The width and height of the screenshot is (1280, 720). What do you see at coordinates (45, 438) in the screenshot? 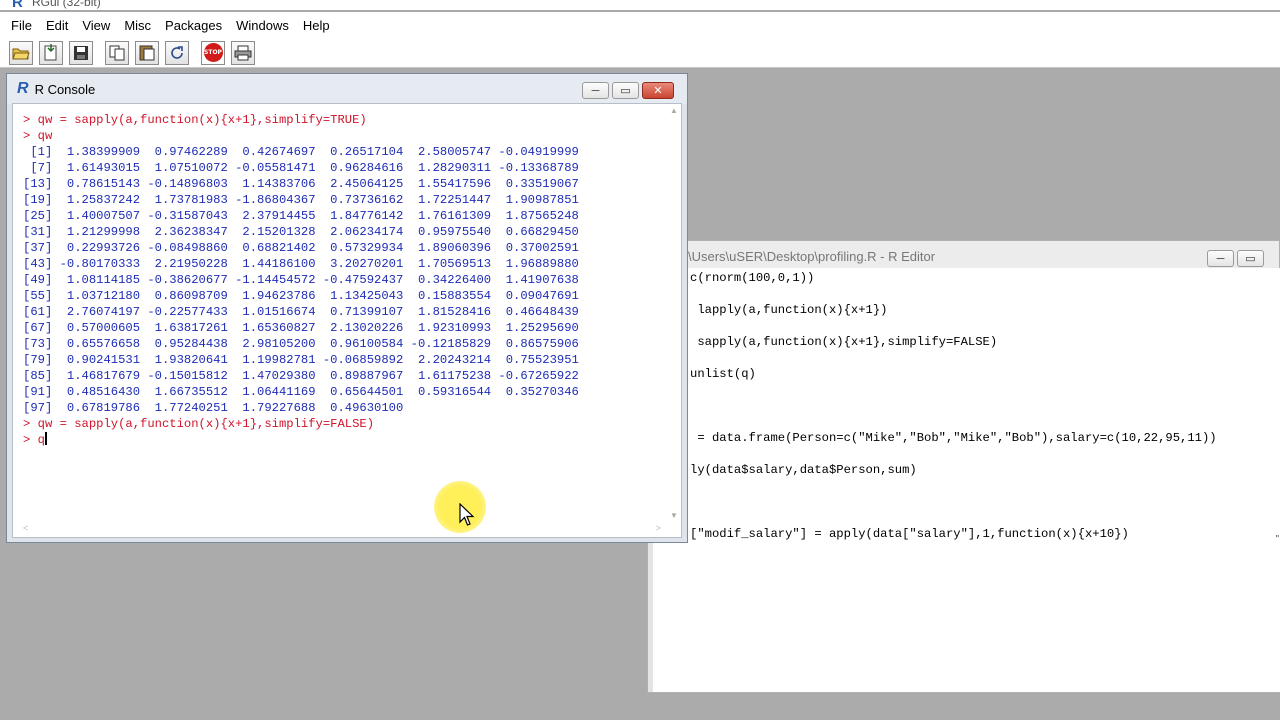
I see `text-caret` at bounding box center [45, 438].